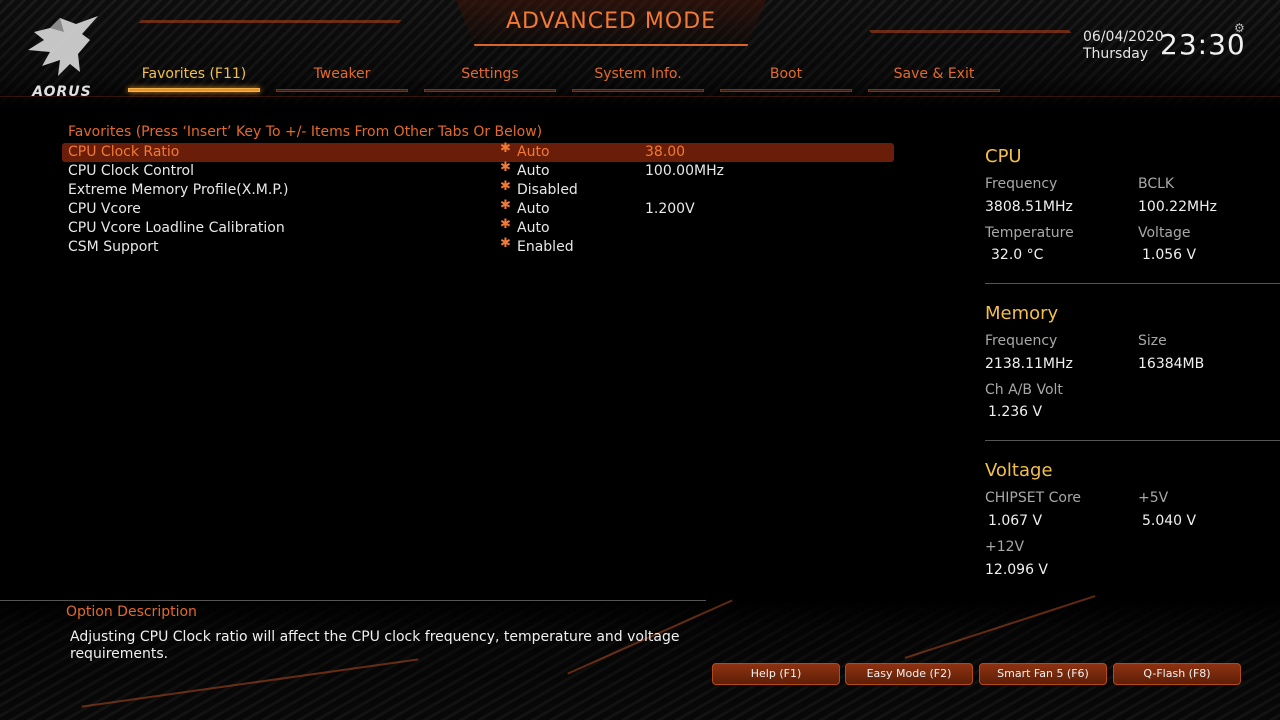 The image size is (1280, 720). I want to click on chipset-core-label: CHIPSET Core, so click(1033, 498).